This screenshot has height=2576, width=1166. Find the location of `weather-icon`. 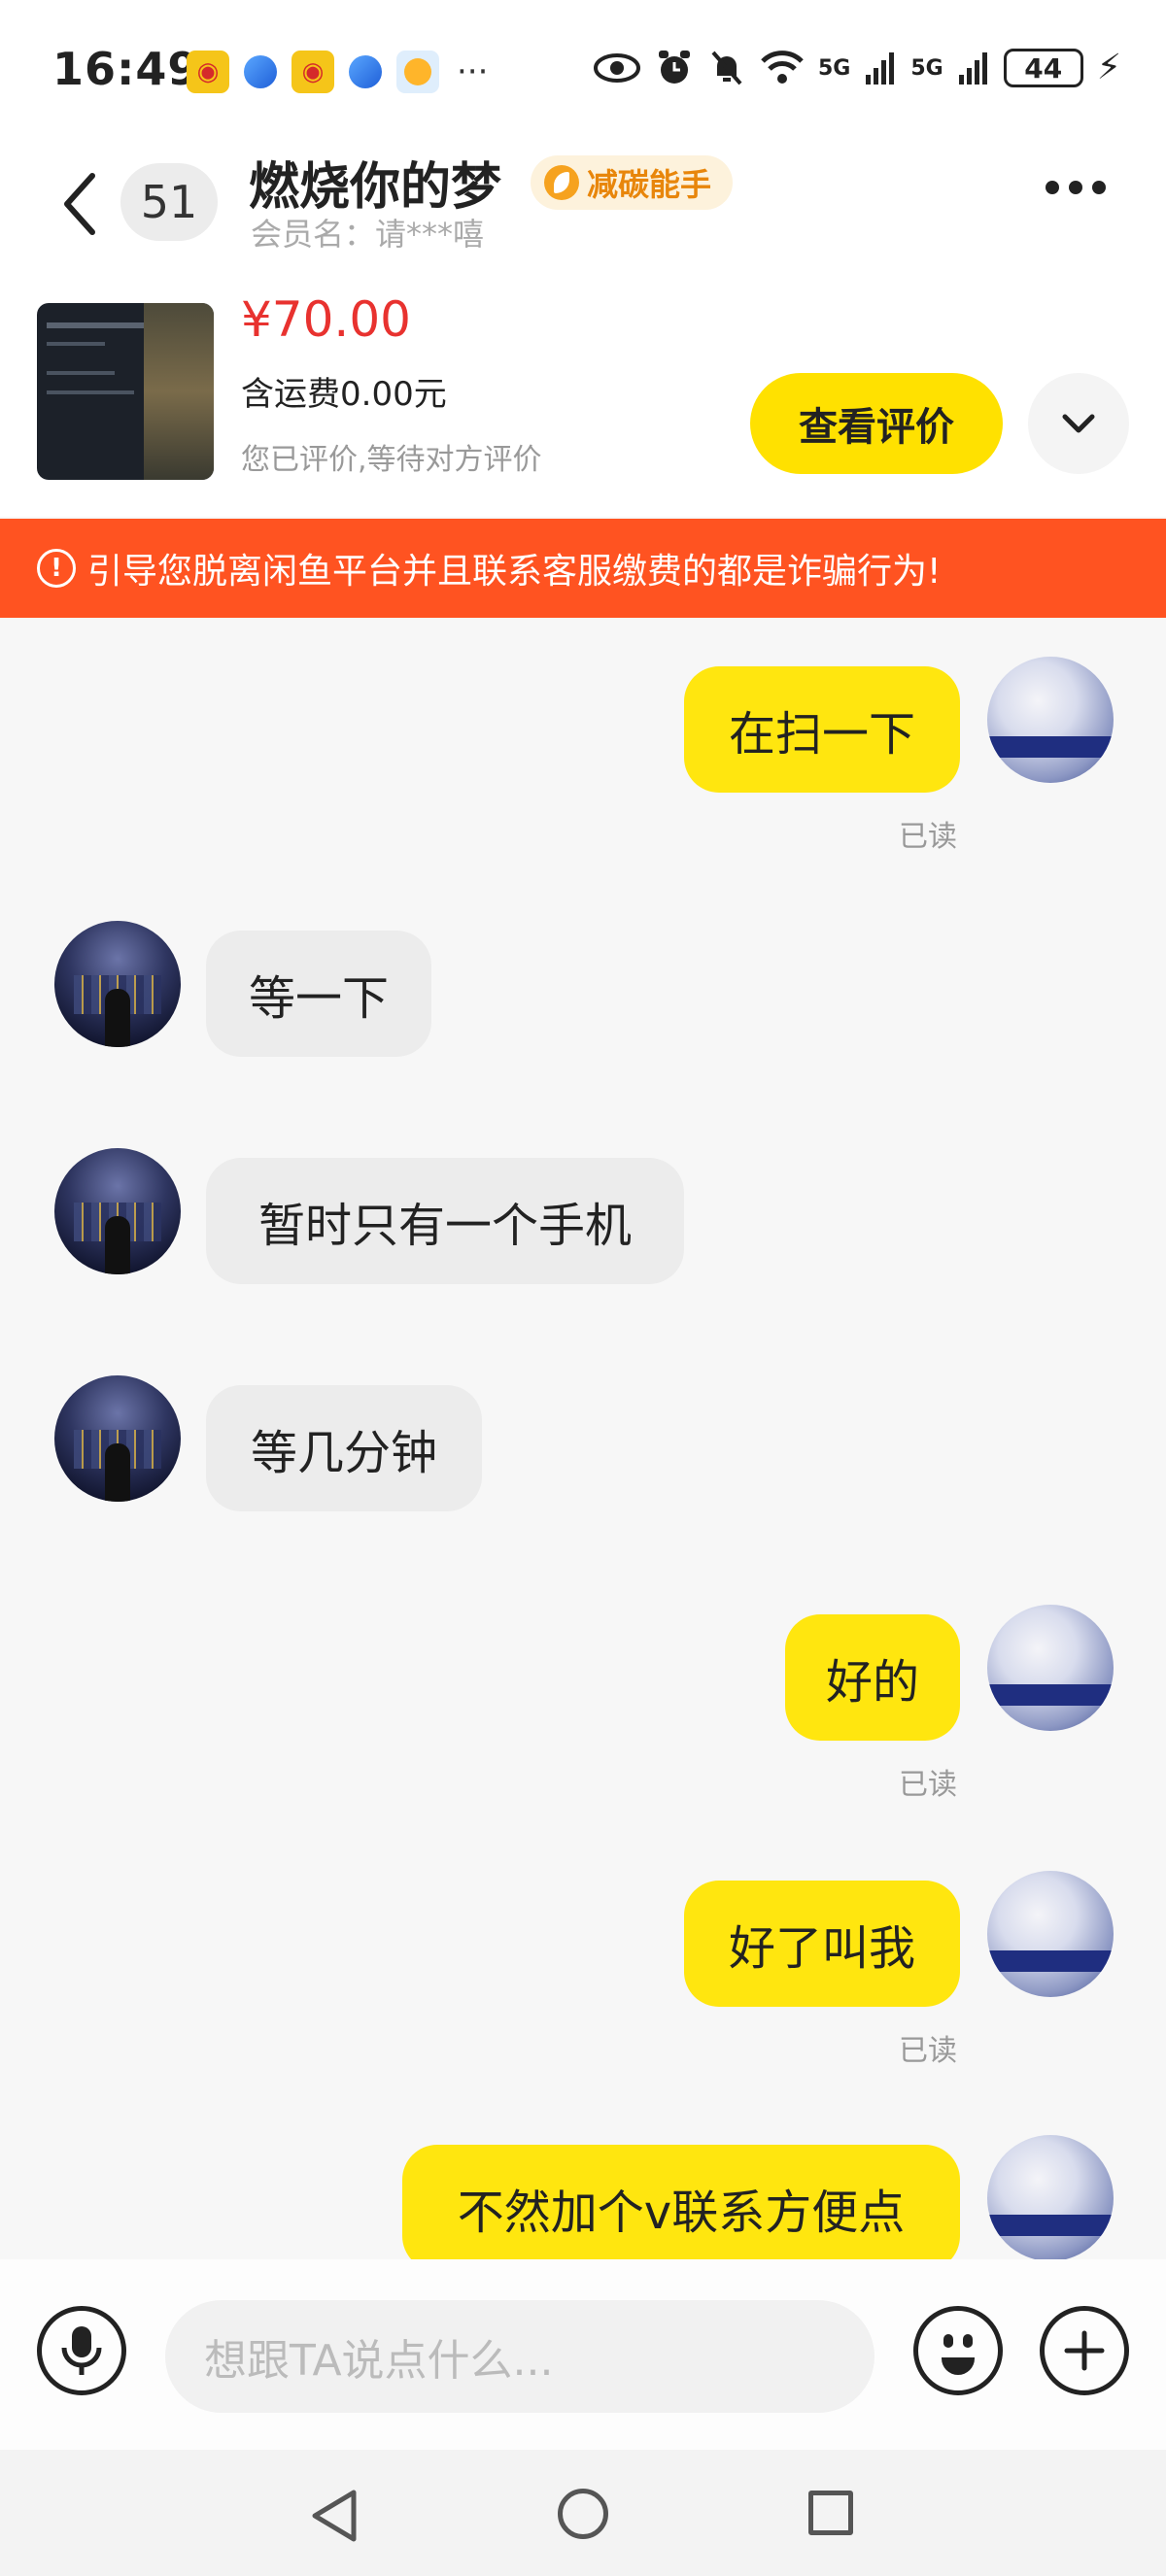

weather-icon is located at coordinates (417, 72).